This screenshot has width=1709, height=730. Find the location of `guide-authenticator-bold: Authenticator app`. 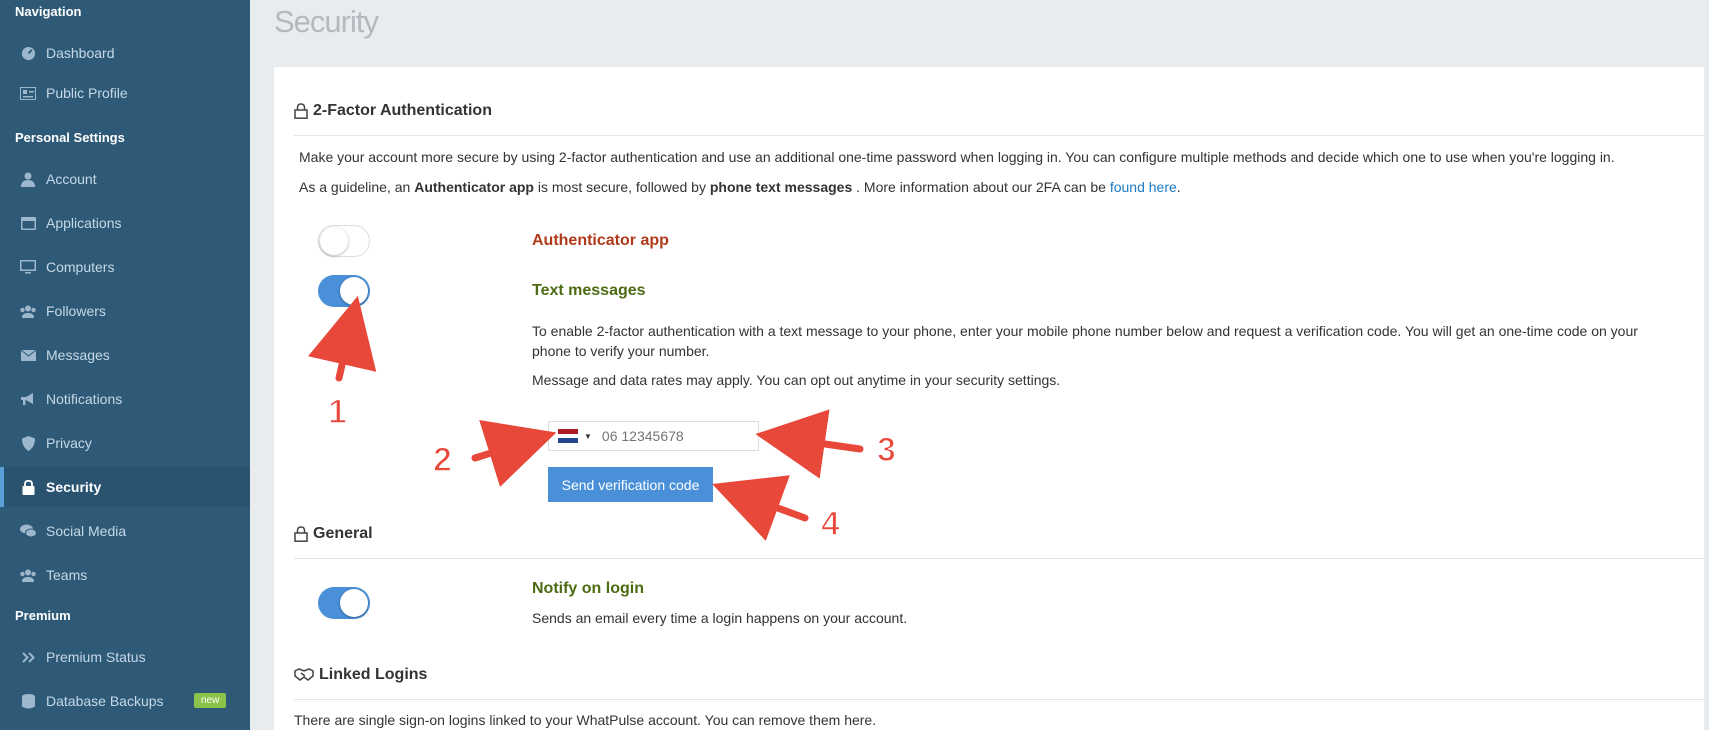

guide-authenticator-bold: Authenticator app is located at coordinates (474, 187).